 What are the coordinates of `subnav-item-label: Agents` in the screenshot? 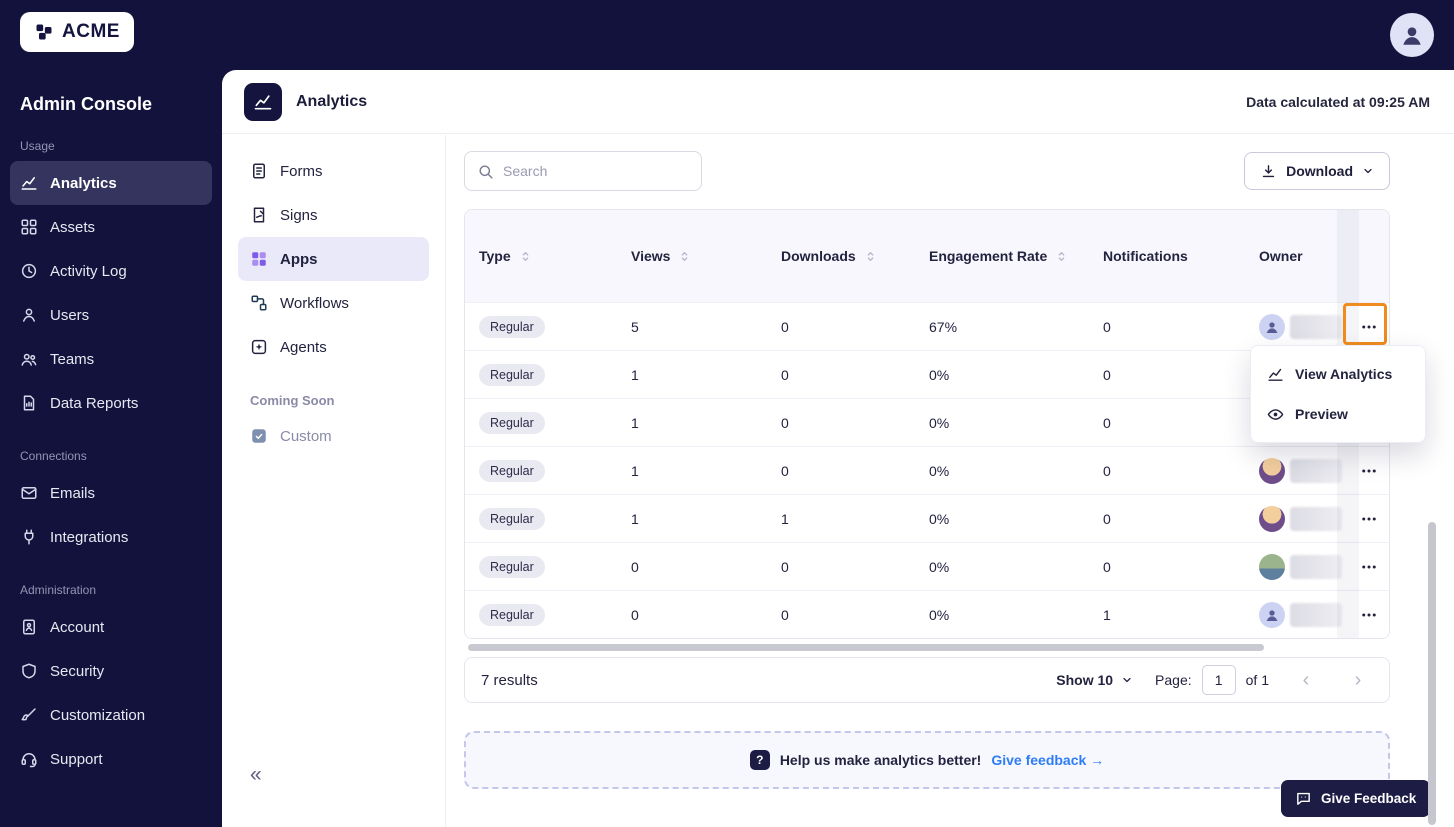 It's located at (303, 347).